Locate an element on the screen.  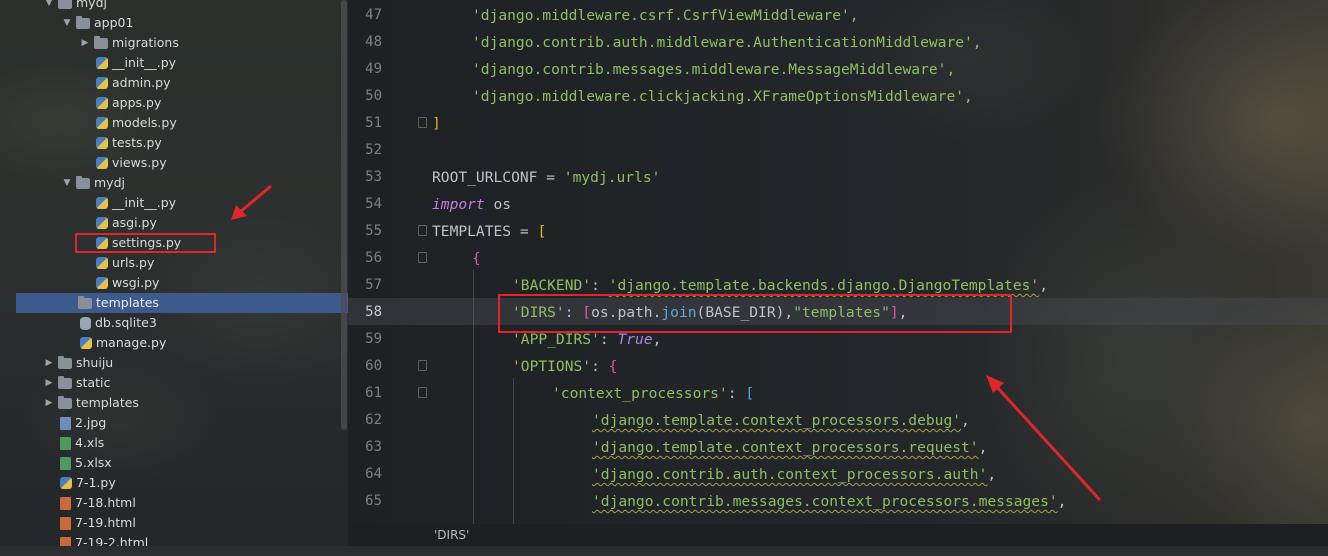
tree-item-urls-py: urls.py is located at coordinates (174, 263).